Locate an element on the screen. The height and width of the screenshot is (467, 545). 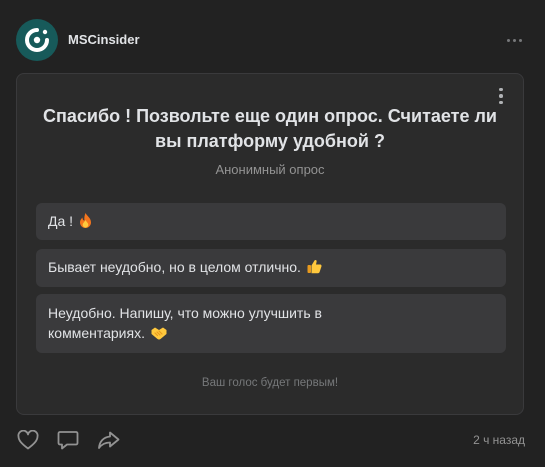
poll-type: Анонимный опрос is located at coordinates (270, 169).